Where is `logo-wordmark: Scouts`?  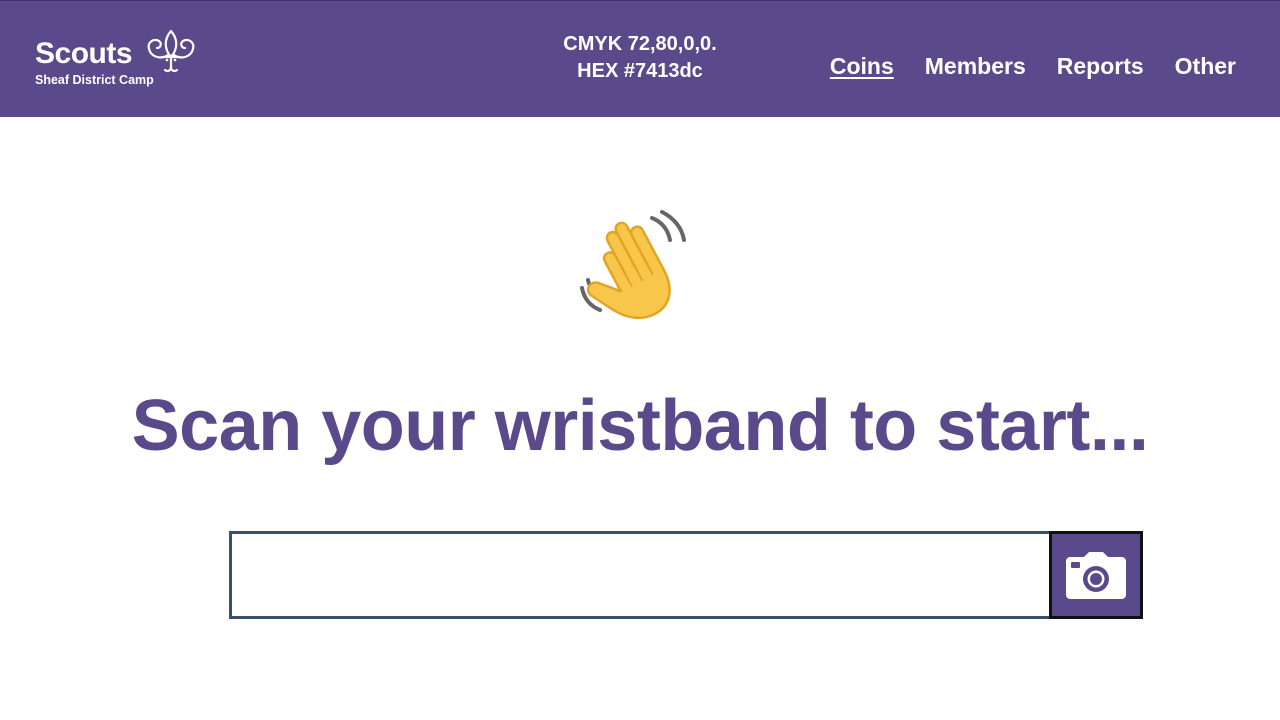
logo-wordmark: Scouts is located at coordinates (84, 53).